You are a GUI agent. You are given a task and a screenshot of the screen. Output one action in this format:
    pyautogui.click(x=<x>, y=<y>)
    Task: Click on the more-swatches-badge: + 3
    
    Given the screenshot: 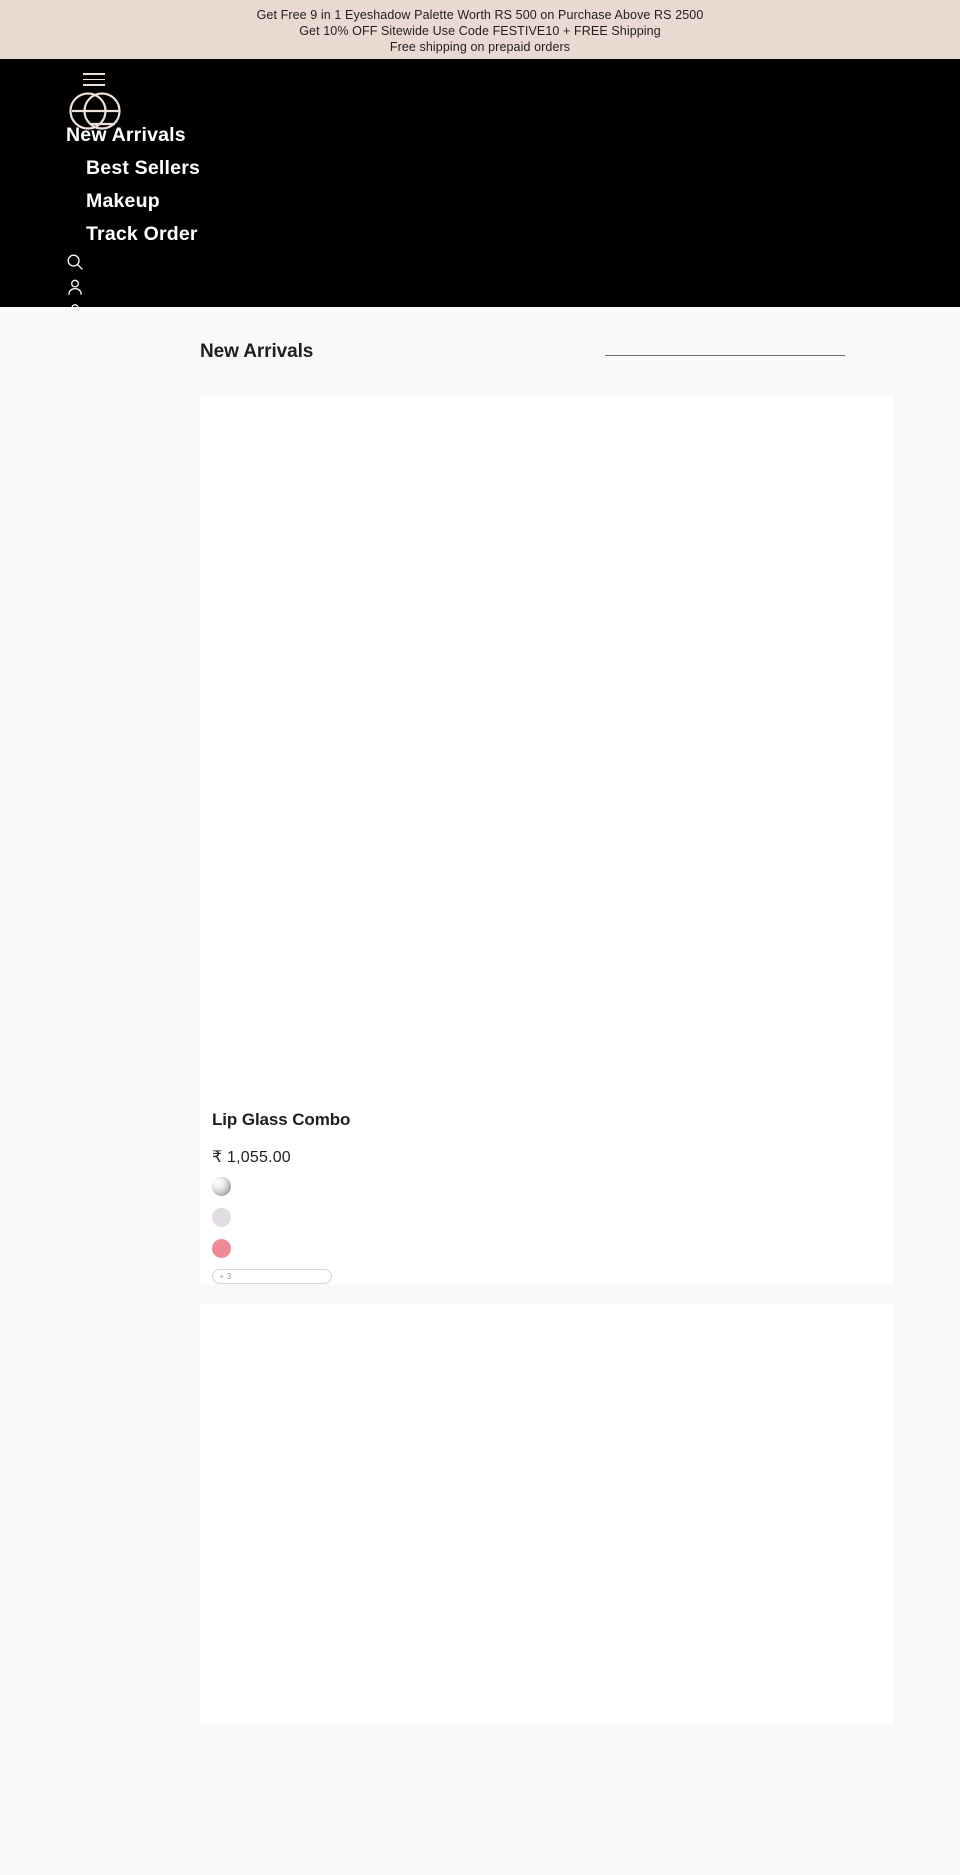 What is the action you would take?
    pyautogui.click(x=272, y=1276)
    